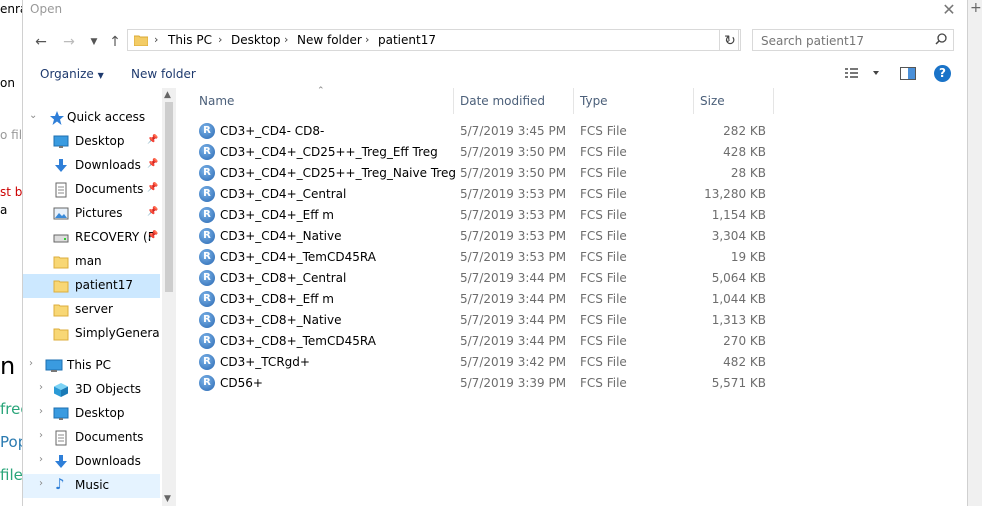 The width and height of the screenshot is (982, 506). What do you see at coordinates (91, 438) in the screenshot?
I see `nav-item-documents-pc: › Documents` at bounding box center [91, 438].